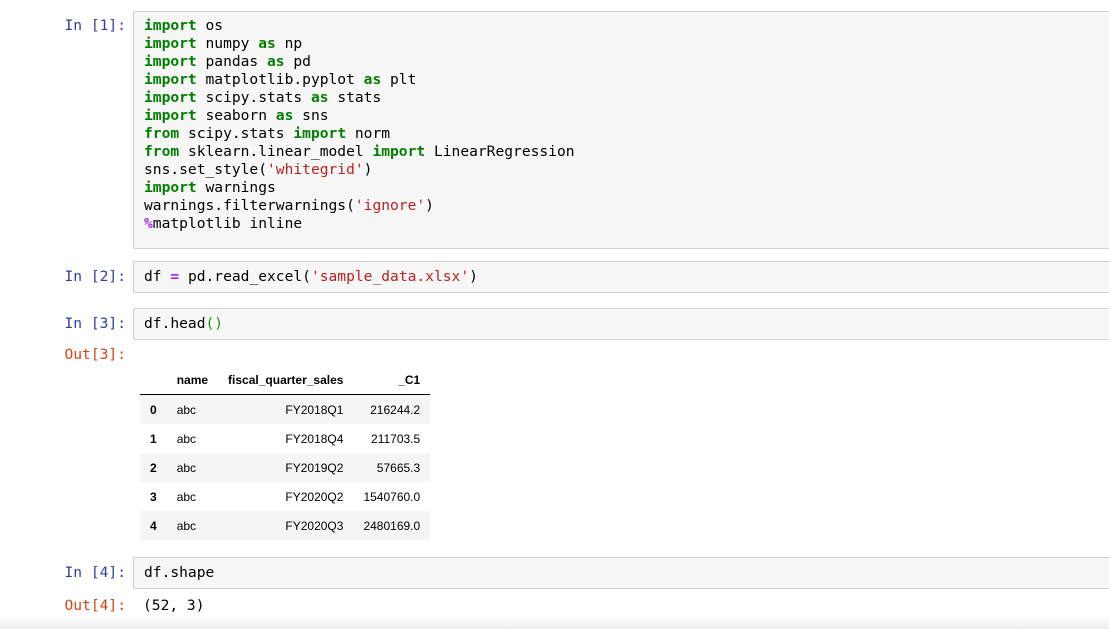 The height and width of the screenshot is (629, 1109). Describe the element at coordinates (95, 276) in the screenshot. I see `input-prompt: In [2]:` at that location.